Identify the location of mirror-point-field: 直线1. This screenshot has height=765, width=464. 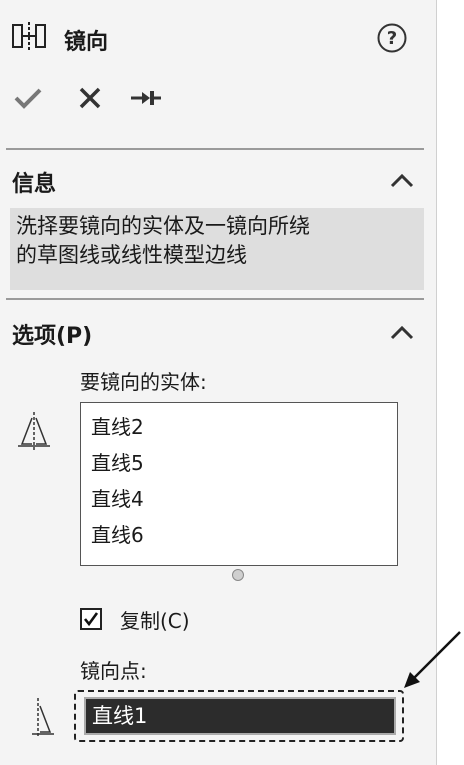
(240, 716).